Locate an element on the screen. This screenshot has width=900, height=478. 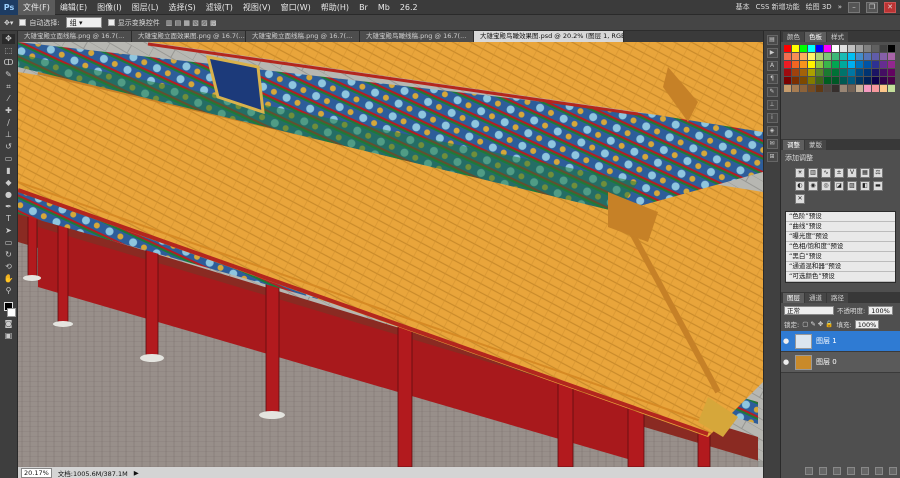
menu-file: 文件(F) is located at coordinates (36, 7).